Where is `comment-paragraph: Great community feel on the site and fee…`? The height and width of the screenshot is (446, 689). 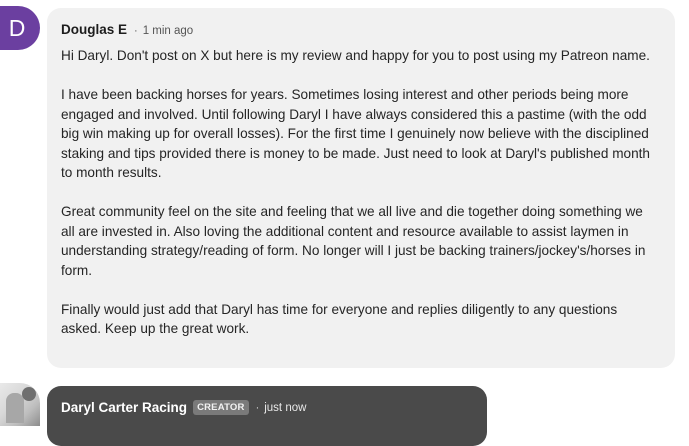
comment-paragraph: Great community feel on the site and fee… is located at coordinates (353, 241).